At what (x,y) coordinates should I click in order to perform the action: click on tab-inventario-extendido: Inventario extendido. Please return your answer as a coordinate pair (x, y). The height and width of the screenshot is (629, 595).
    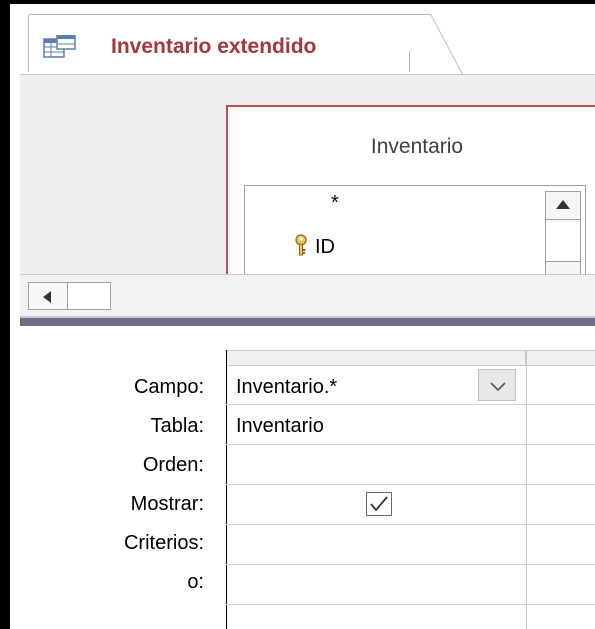
    Looking at the image, I should click on (219, 43).